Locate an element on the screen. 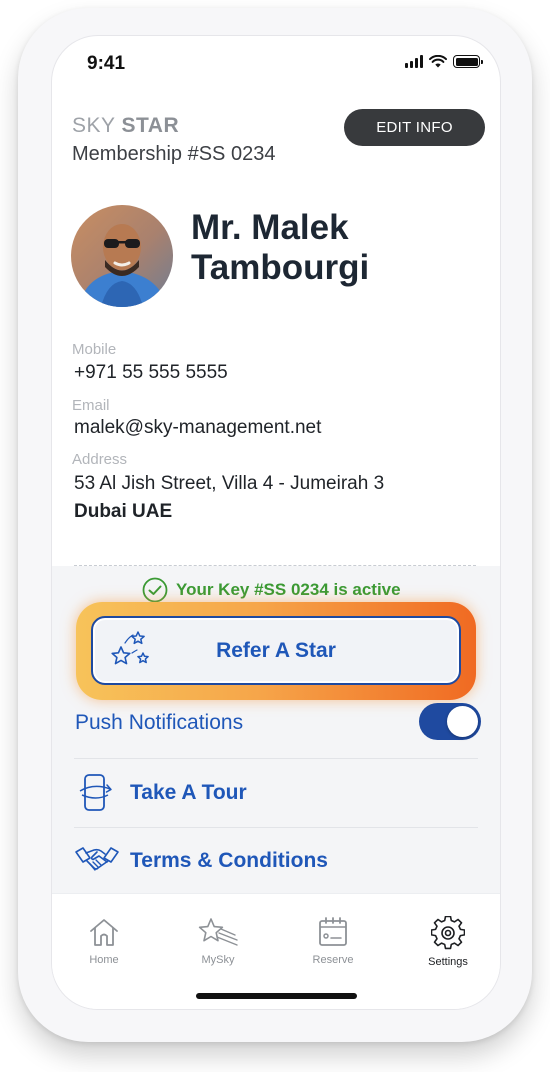  calendar-icon is located at coordinates (333, 931).